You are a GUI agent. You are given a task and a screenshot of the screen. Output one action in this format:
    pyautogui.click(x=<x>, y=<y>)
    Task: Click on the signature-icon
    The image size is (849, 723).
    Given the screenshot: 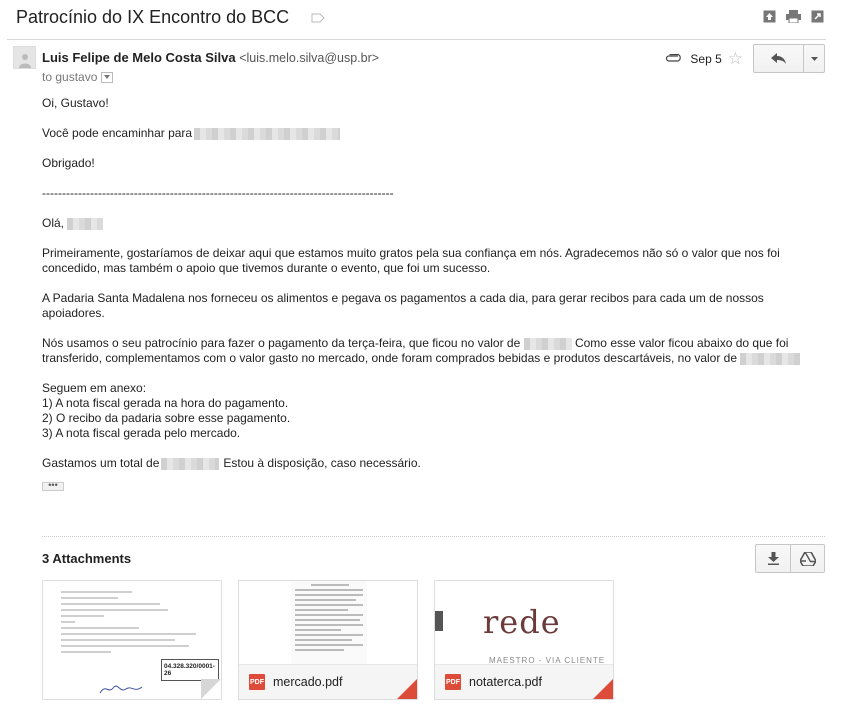 What is the action you would take?
    pyautogui.click(x=121, y=689)
    